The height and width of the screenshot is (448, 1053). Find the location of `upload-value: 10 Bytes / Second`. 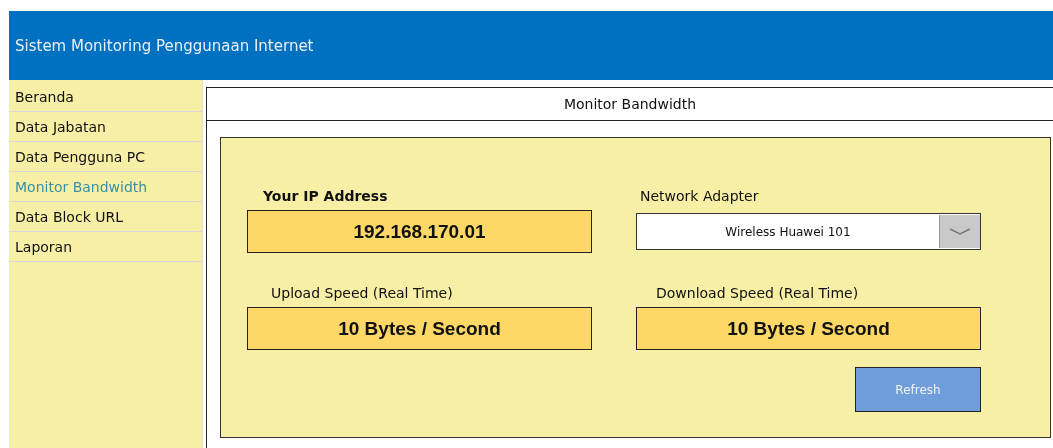

upload-value: 10 Bytes / Second is located at coordinates (419, 328).